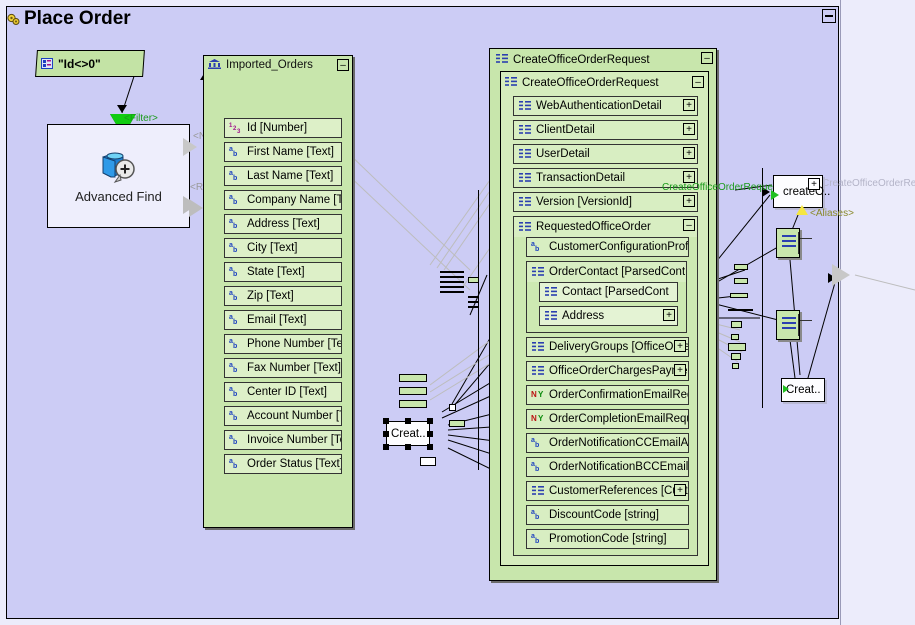  I want to click on node-label: WebAuthenticationDetail, so click(599, 106).